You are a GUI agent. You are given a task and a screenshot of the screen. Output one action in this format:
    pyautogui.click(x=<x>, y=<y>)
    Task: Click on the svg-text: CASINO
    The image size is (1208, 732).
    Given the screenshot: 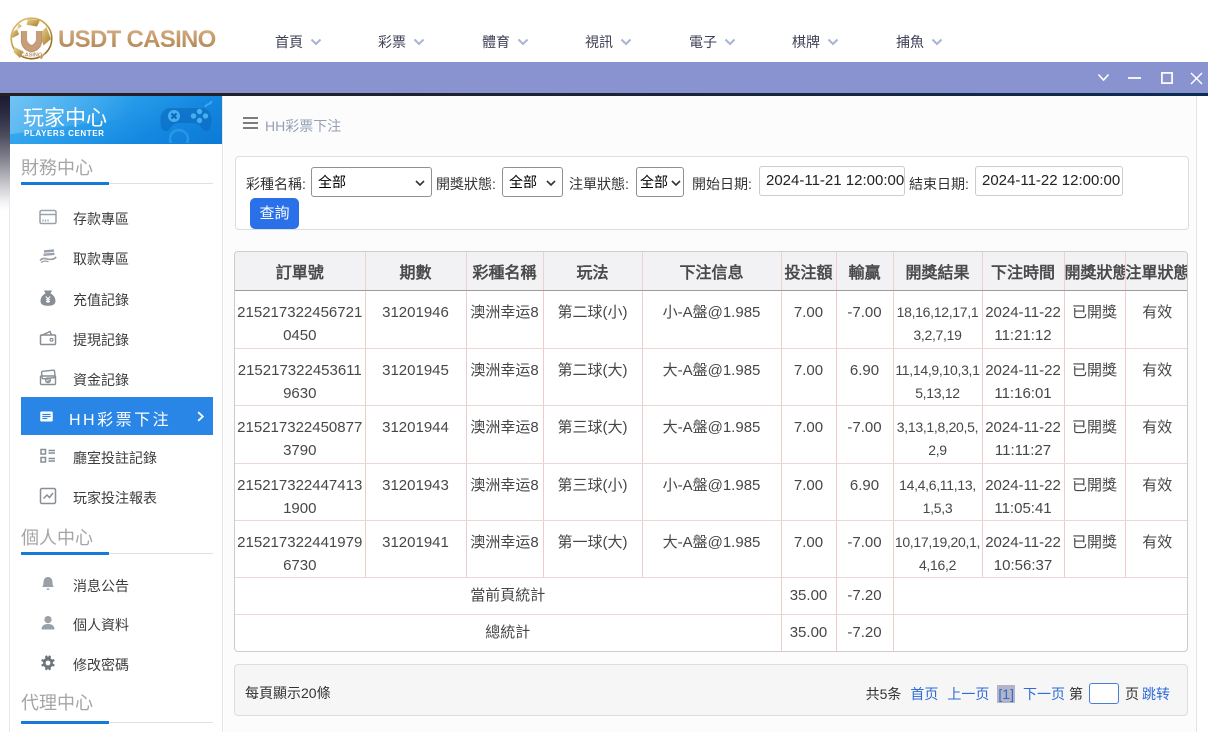 What is the action you would take?
    pyautogui.click(x=32, y=56)
    